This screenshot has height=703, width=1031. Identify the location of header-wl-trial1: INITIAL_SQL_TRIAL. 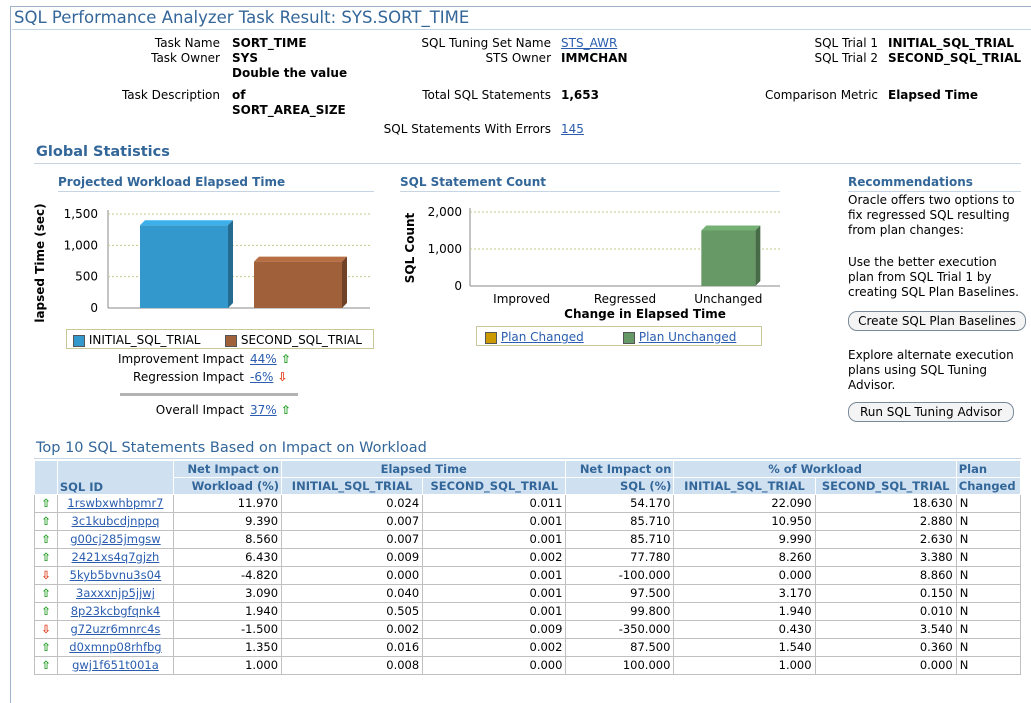
(744, 486).